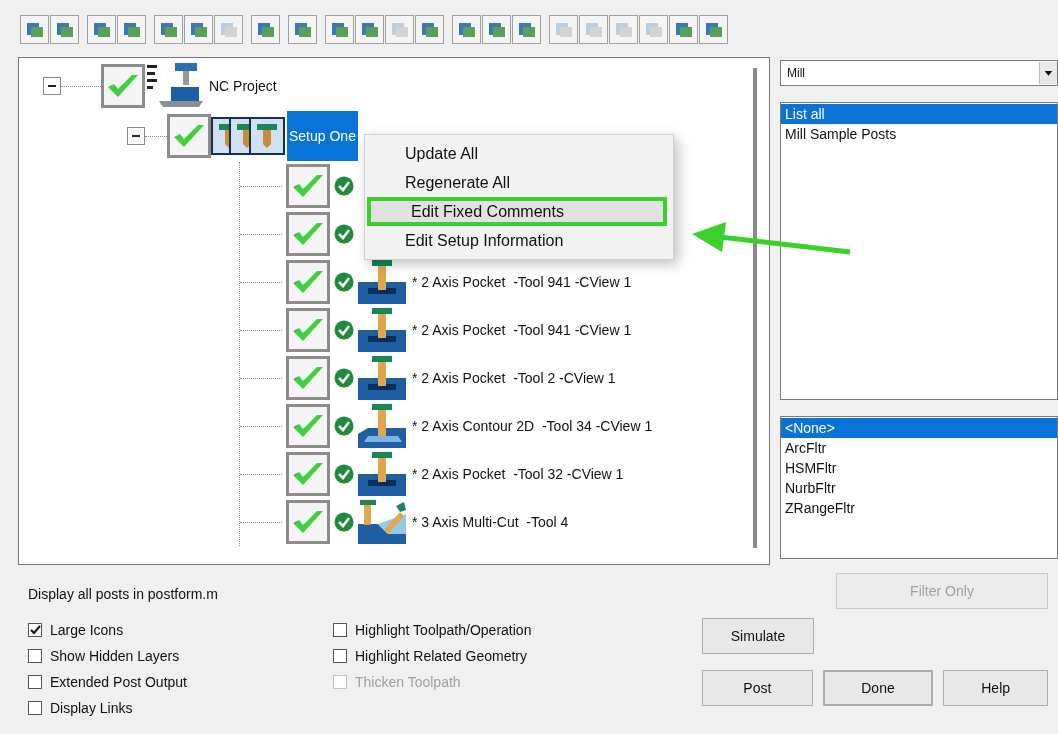 This screenshot has width=1058, height=734. I want to click on tree-item-label: * 2 Axis Pocket -Tool 32 -CView 1, so click(518, 474).